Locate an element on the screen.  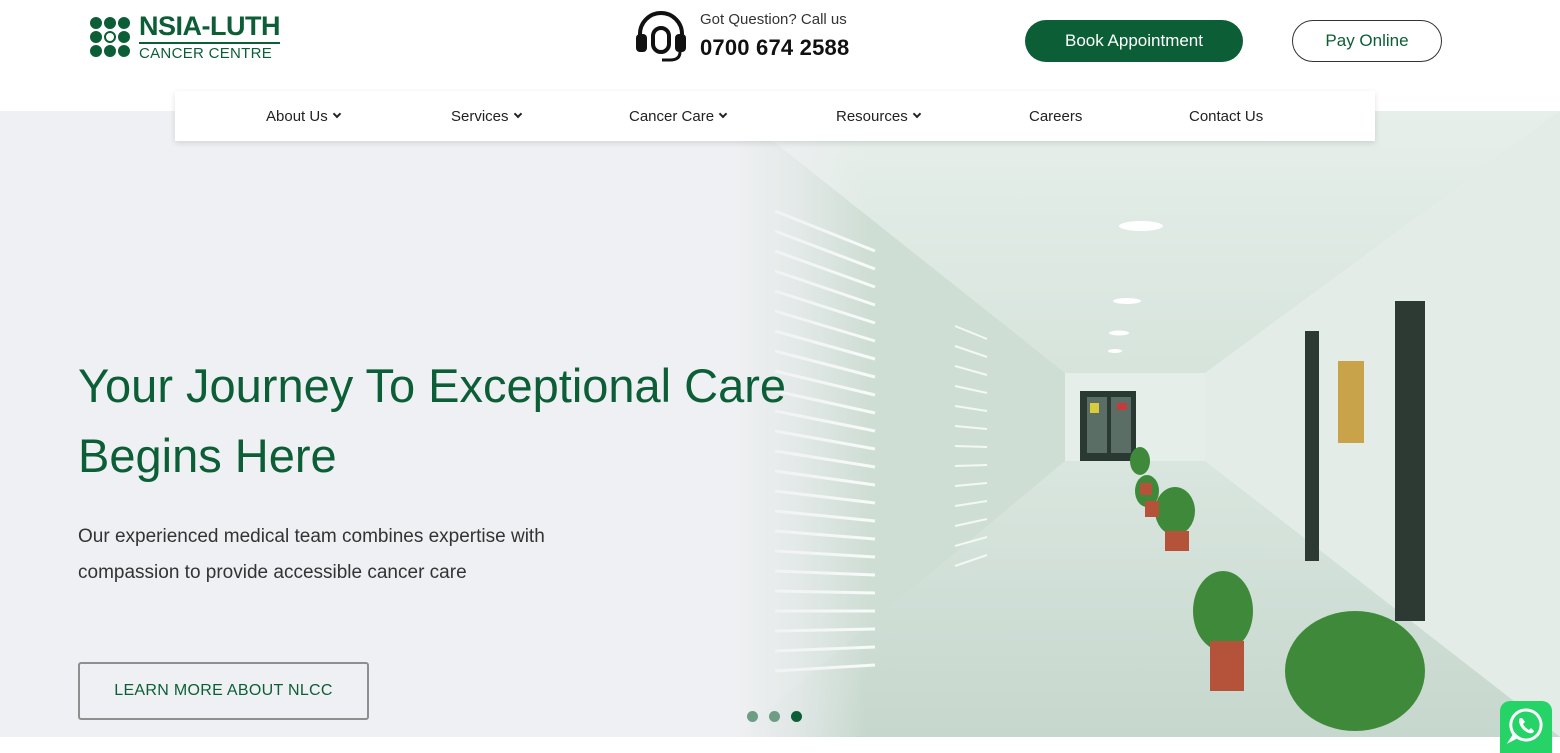
nav-item-label: Careers is located at coordinates (1056, 116).